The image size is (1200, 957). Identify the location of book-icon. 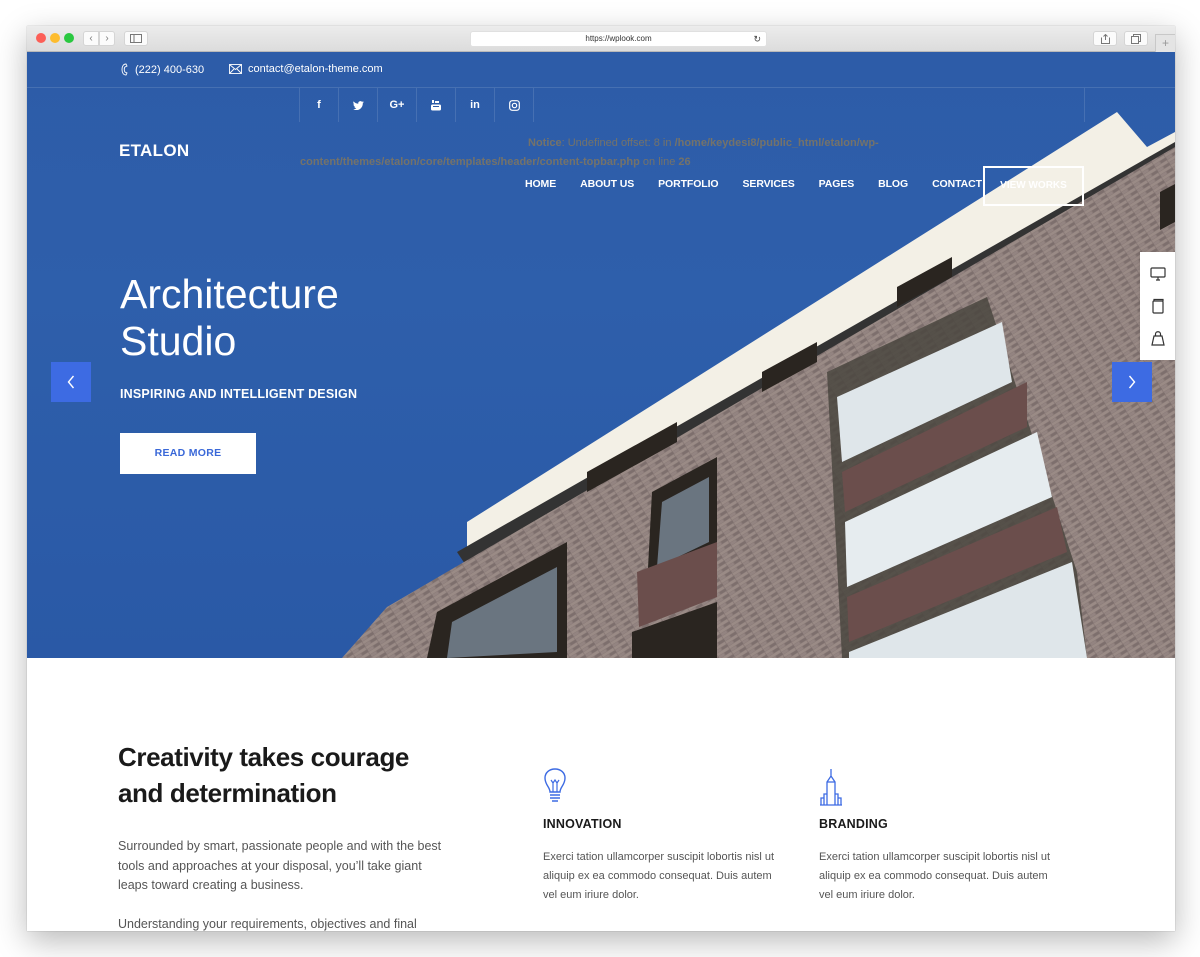
(1157, 306).